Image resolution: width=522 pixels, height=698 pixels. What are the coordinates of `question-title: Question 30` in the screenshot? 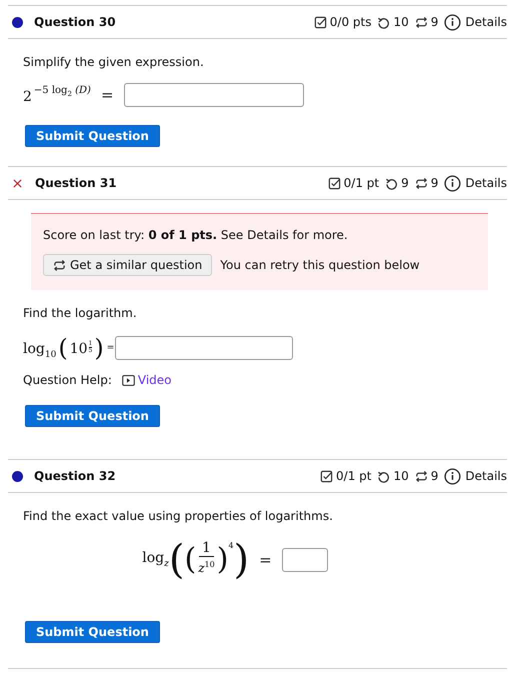 It's located at (75, 22).